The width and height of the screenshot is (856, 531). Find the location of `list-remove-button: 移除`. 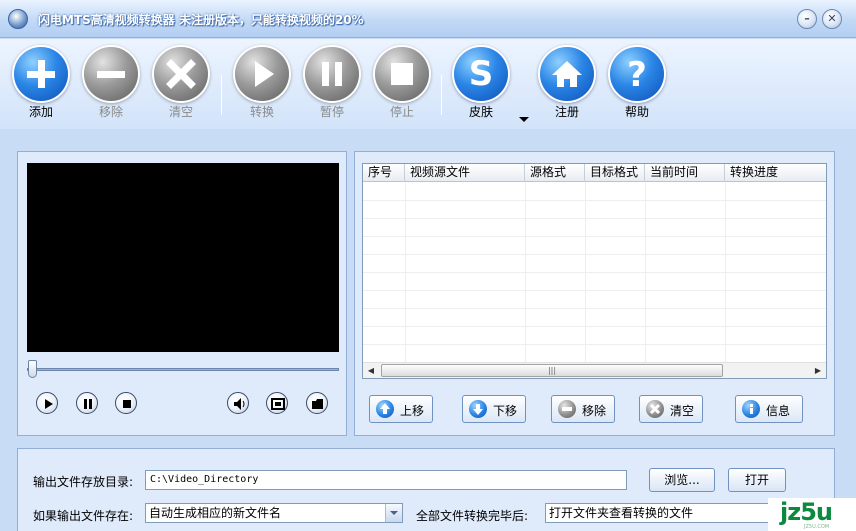

list-remove-button: 移除 is located at coordinates (583, 409).